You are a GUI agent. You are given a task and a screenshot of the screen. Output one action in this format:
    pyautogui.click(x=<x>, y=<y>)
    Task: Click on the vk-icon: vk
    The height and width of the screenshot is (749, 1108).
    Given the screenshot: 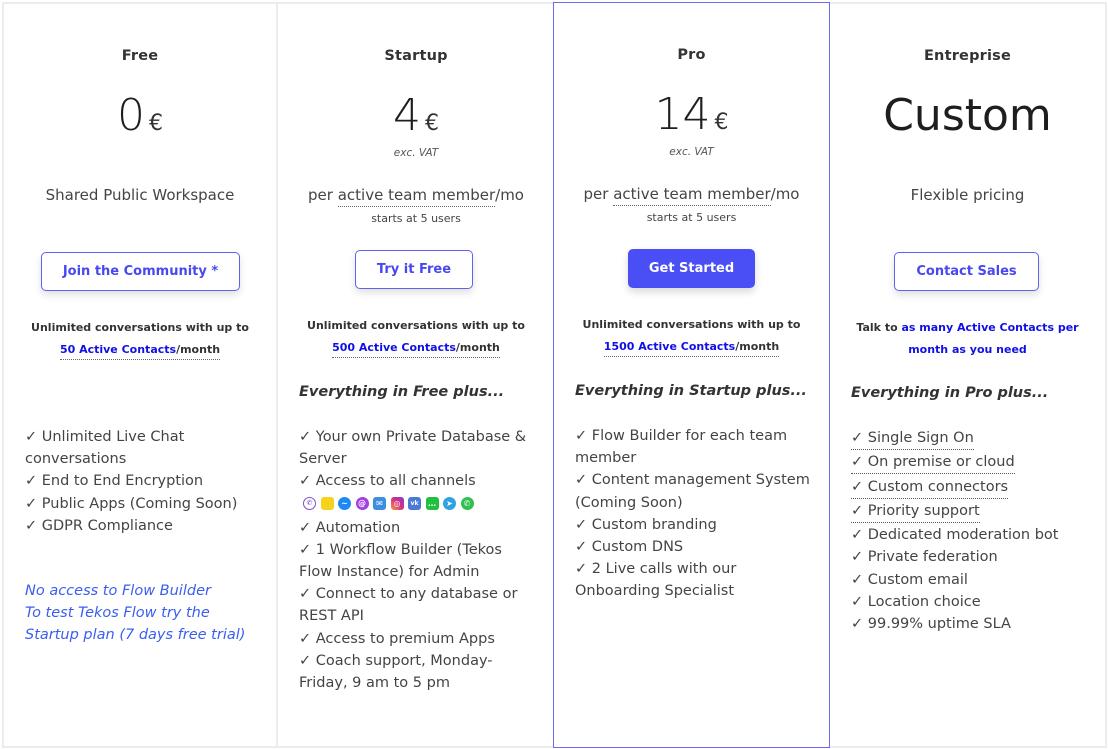 What is the action you would take?
    pyautogui.click(x=414, y=504)
    